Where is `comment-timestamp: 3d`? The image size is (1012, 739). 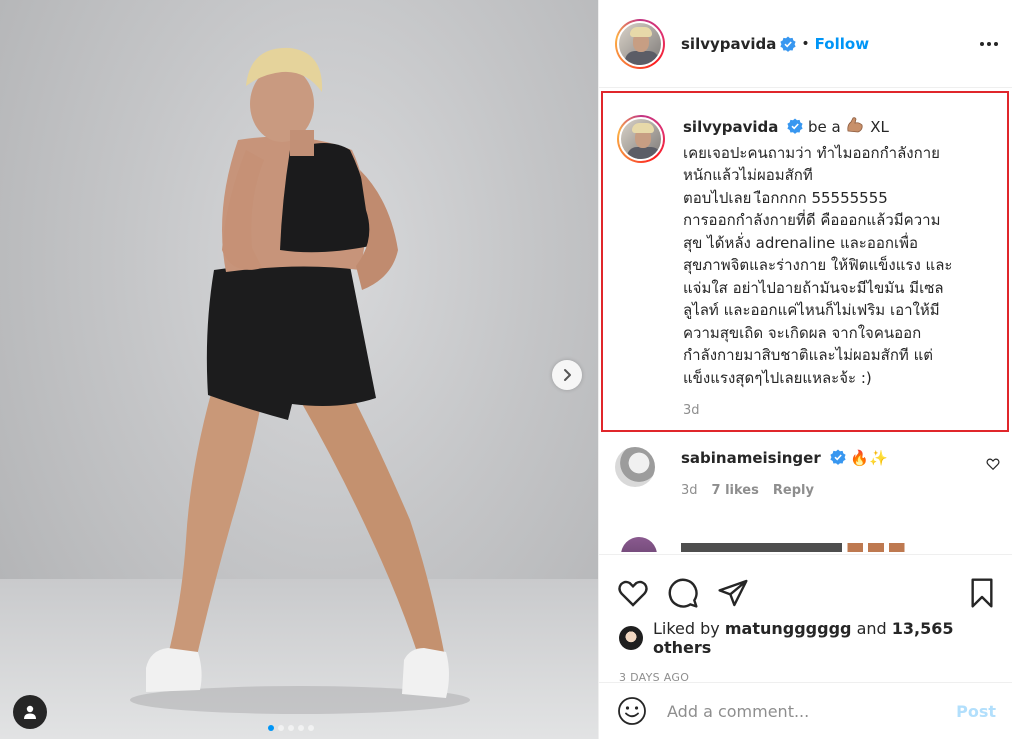
comment-timestamp: 3d is located at coordinates (689, 490).